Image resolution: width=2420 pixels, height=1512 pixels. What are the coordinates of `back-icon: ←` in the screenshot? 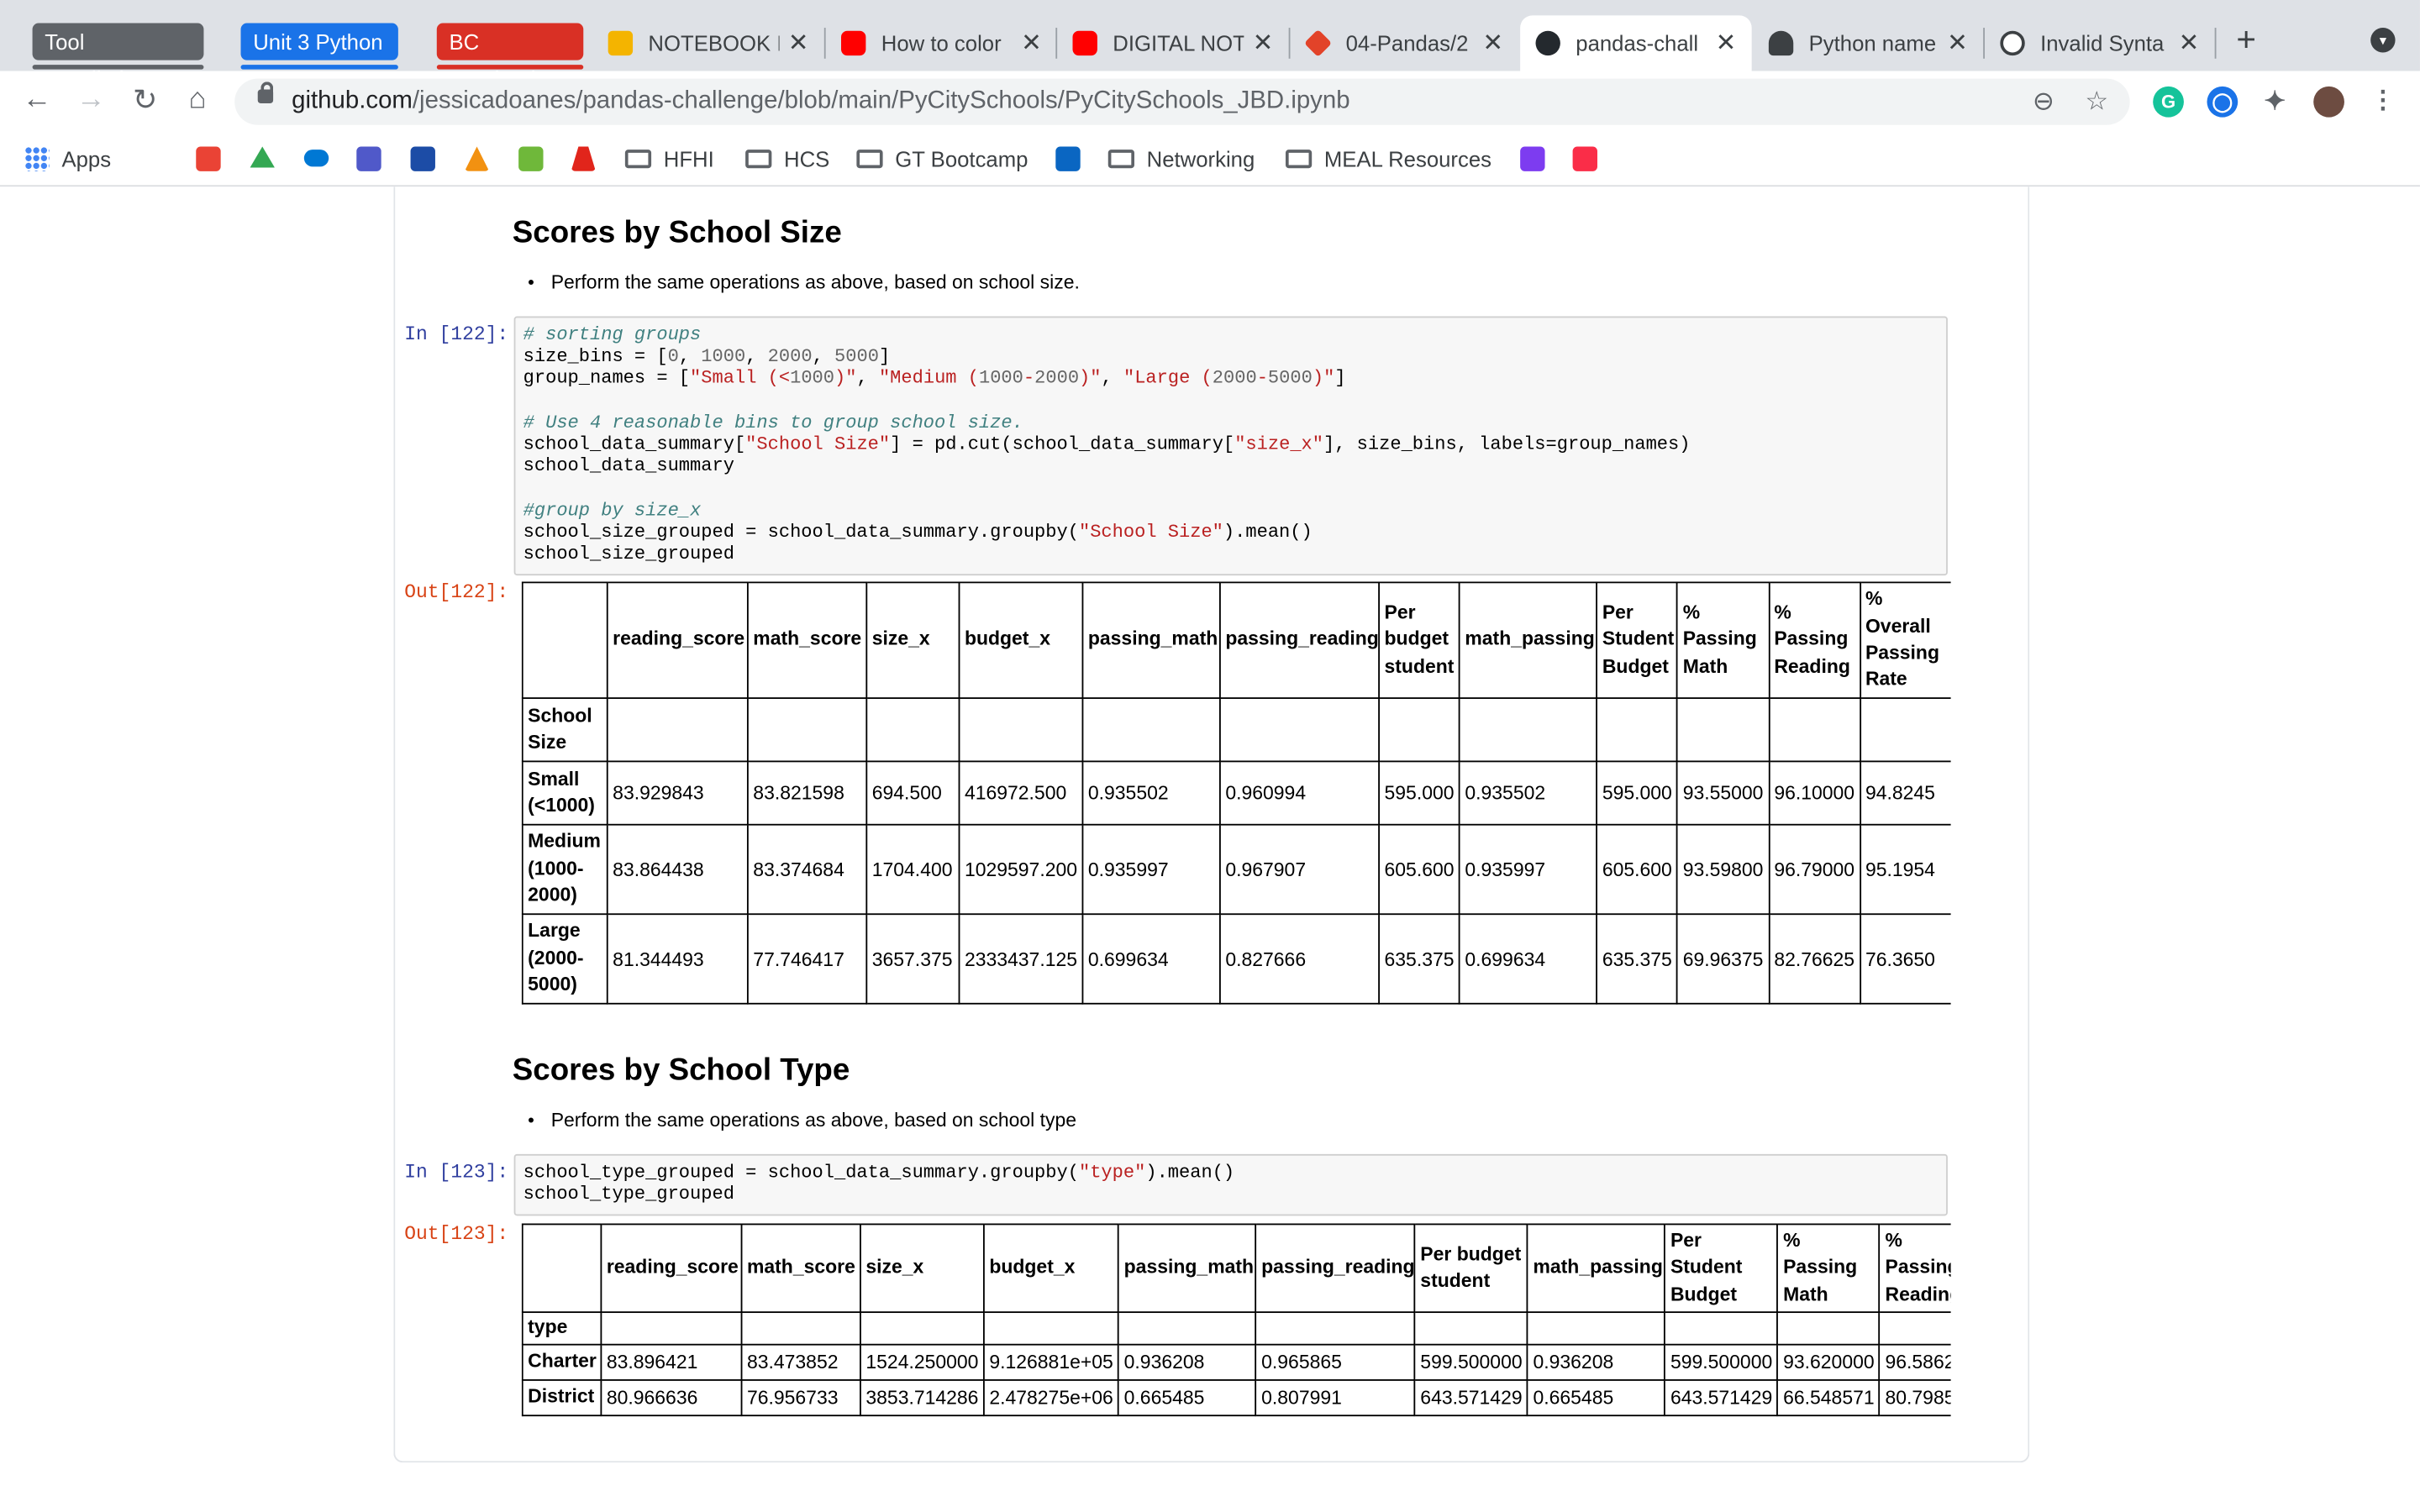 It's located at (36, 100).